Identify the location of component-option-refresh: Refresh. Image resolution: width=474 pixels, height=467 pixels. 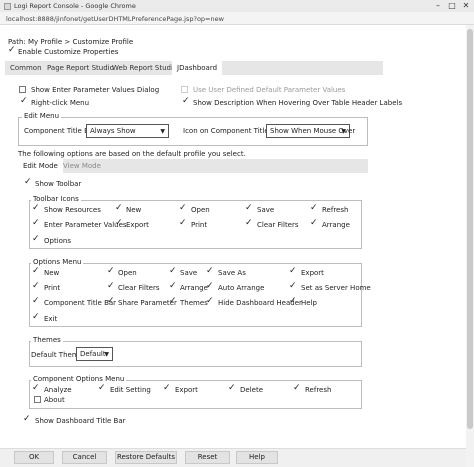
(318, 390).